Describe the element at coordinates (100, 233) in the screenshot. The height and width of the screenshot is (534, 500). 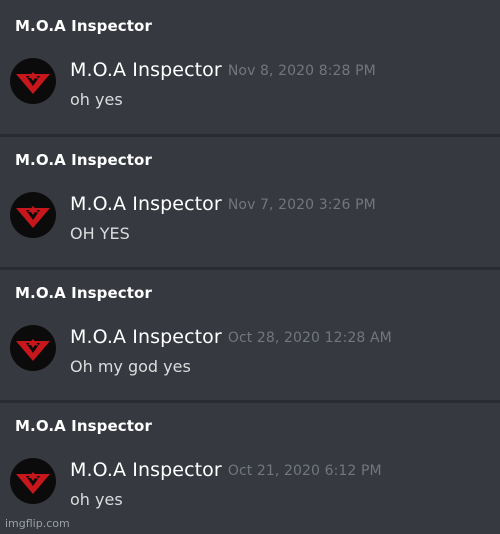
I see `message-text: OH YES` at that location.